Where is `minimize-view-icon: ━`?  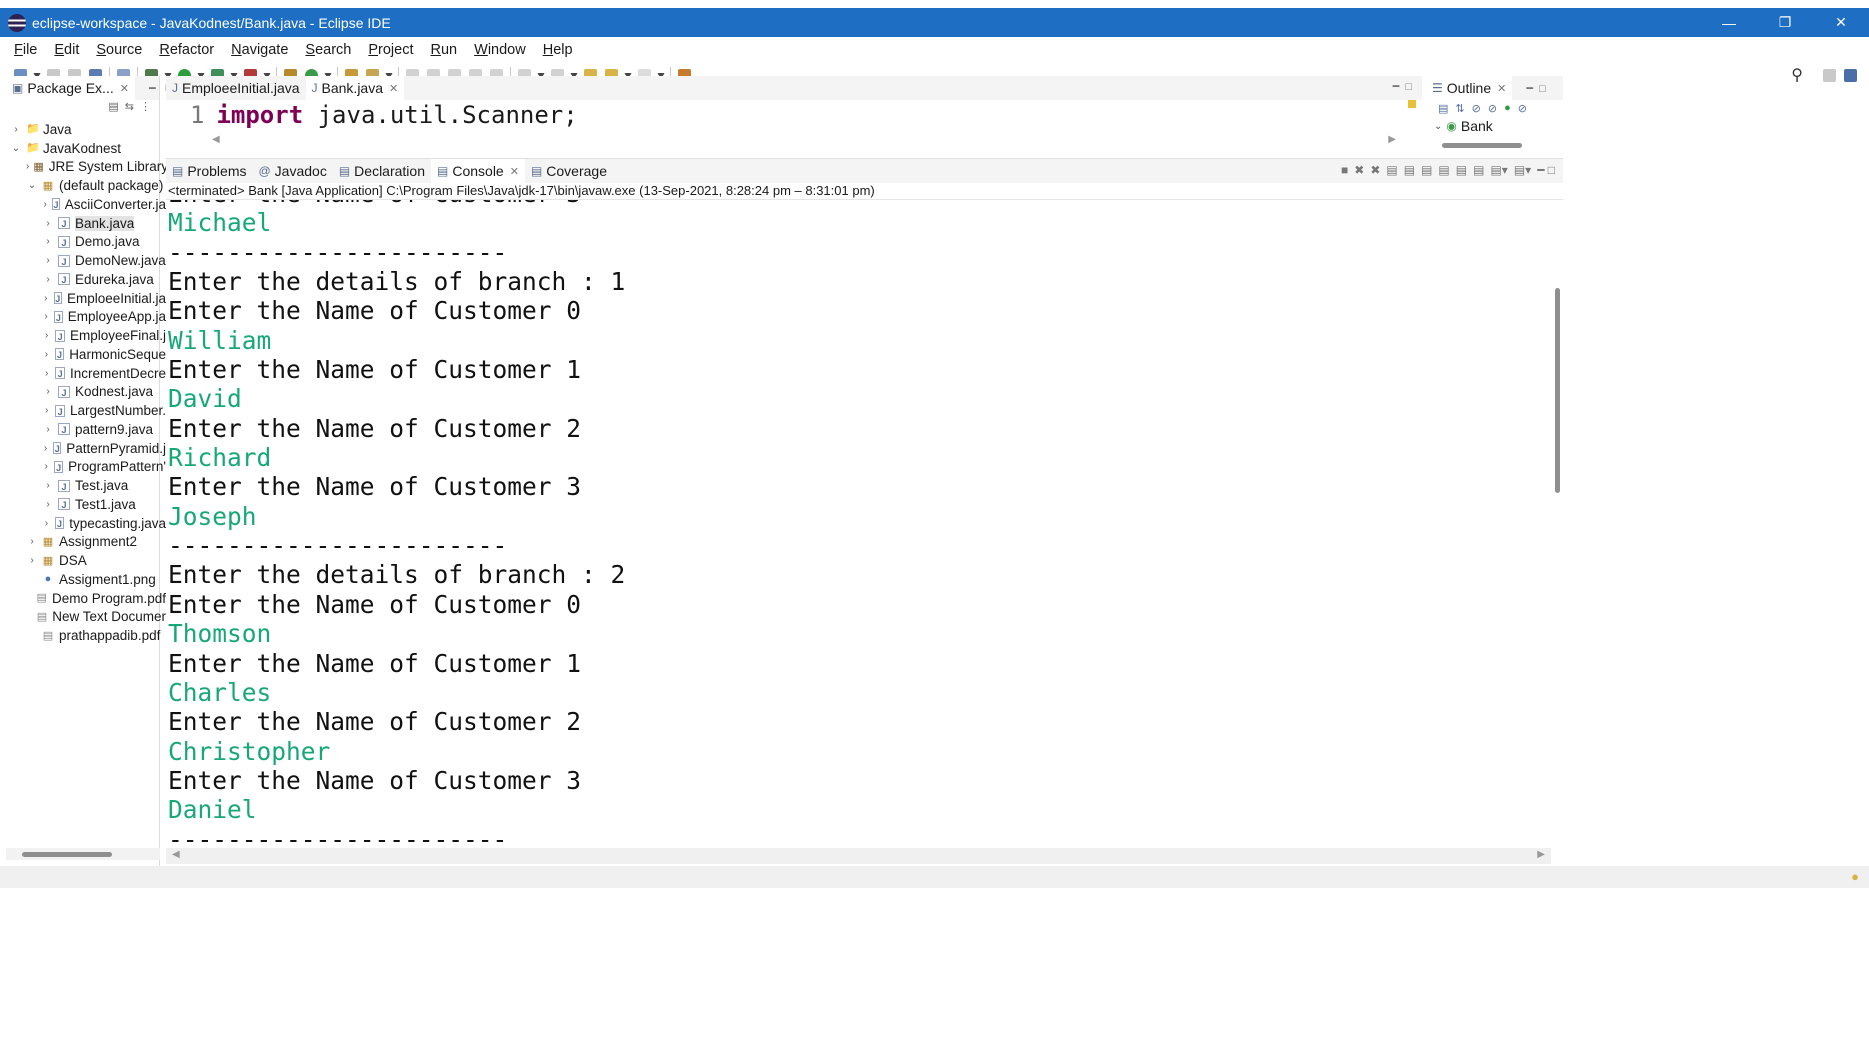
minimize-view-icon: ━ is located at coordinates (152, 88).